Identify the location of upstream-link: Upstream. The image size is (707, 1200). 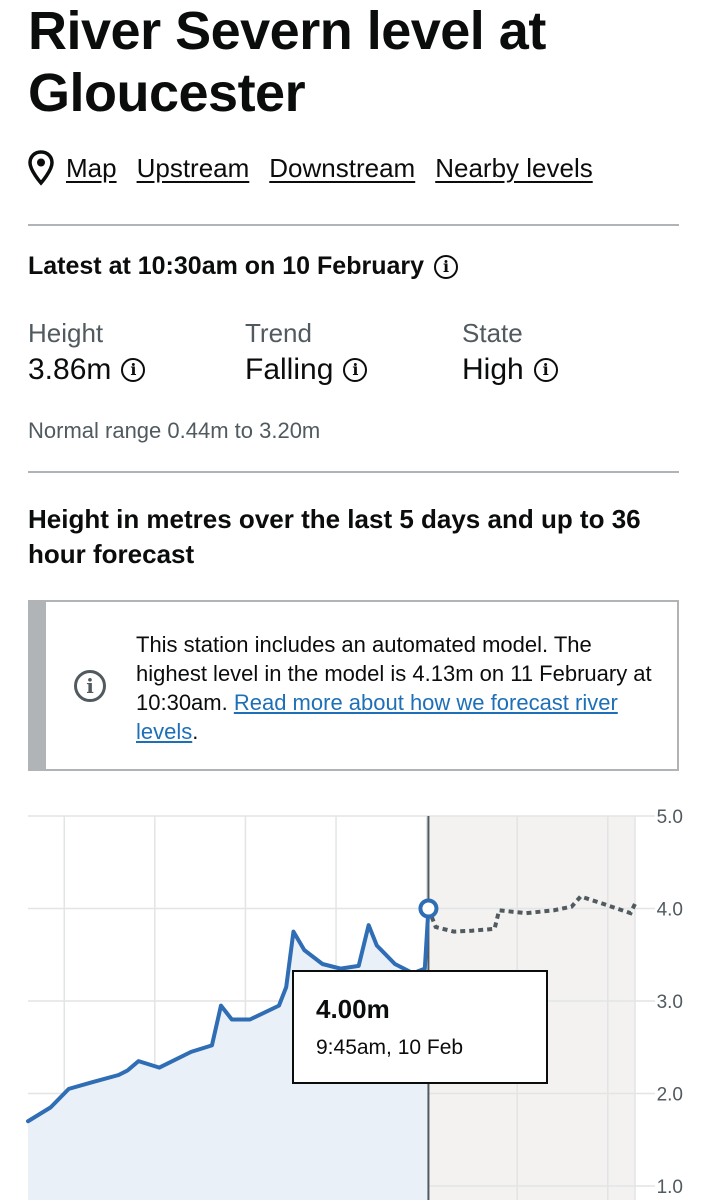
(193, 168).